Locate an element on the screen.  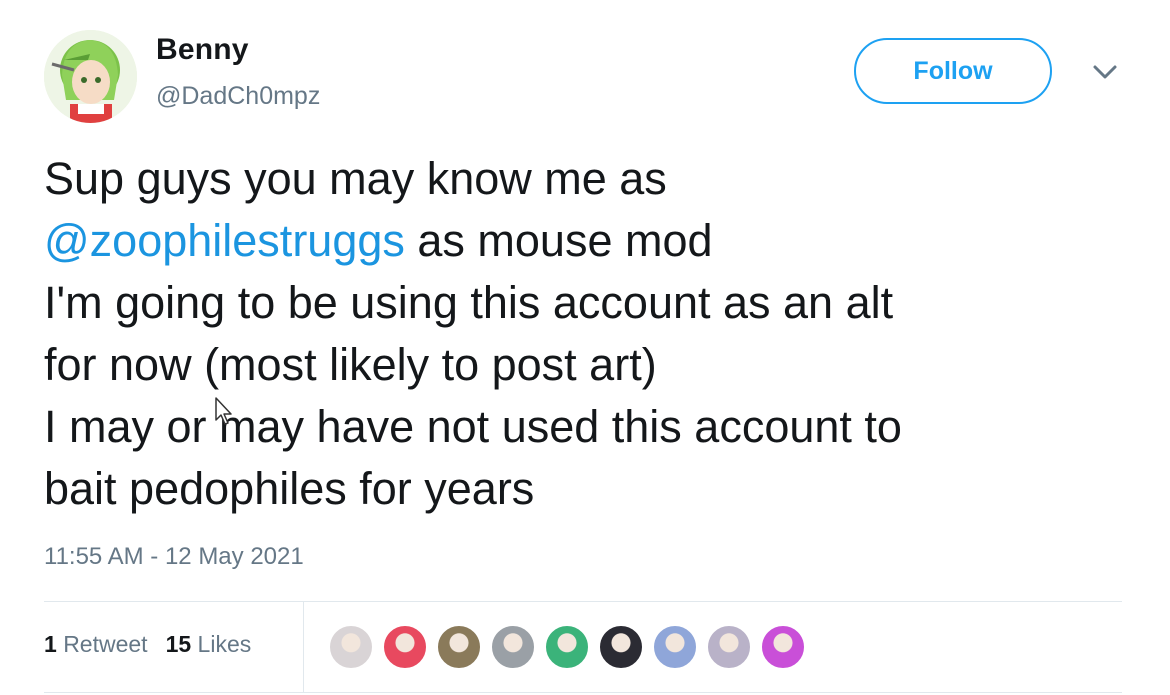
tweet-line: @zoophilestruggs as mouse mod is located at coordinates (584, 241).